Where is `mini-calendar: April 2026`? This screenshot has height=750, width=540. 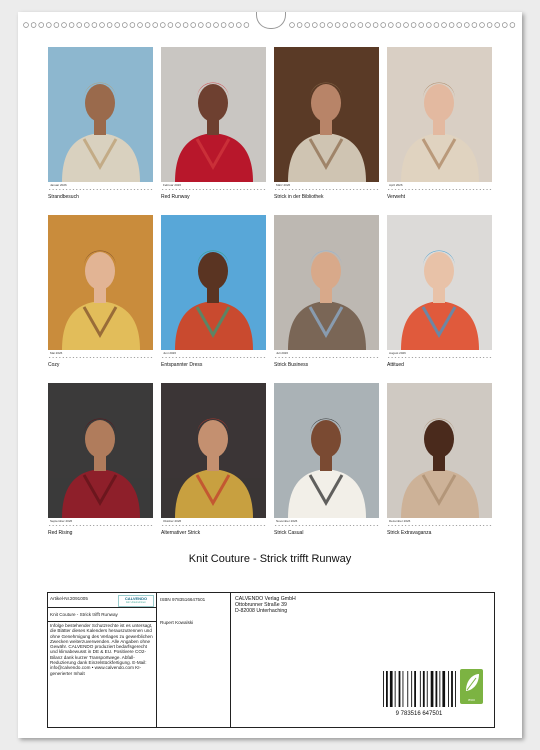 mini-calendar: April 2026 is located at coordinates (439, 188).